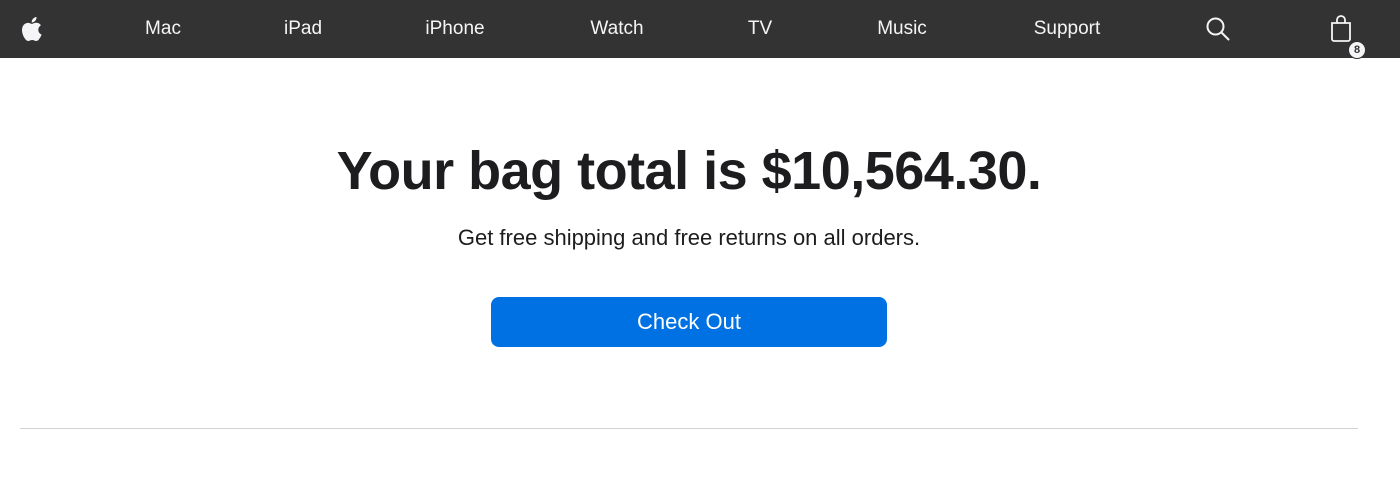 This screenshot has width=1400, height=486. What do you see at coordinates (303, 29) in the screenshot?
I see `nav-item-ipad: iPad` at bounding box center [303, 29].